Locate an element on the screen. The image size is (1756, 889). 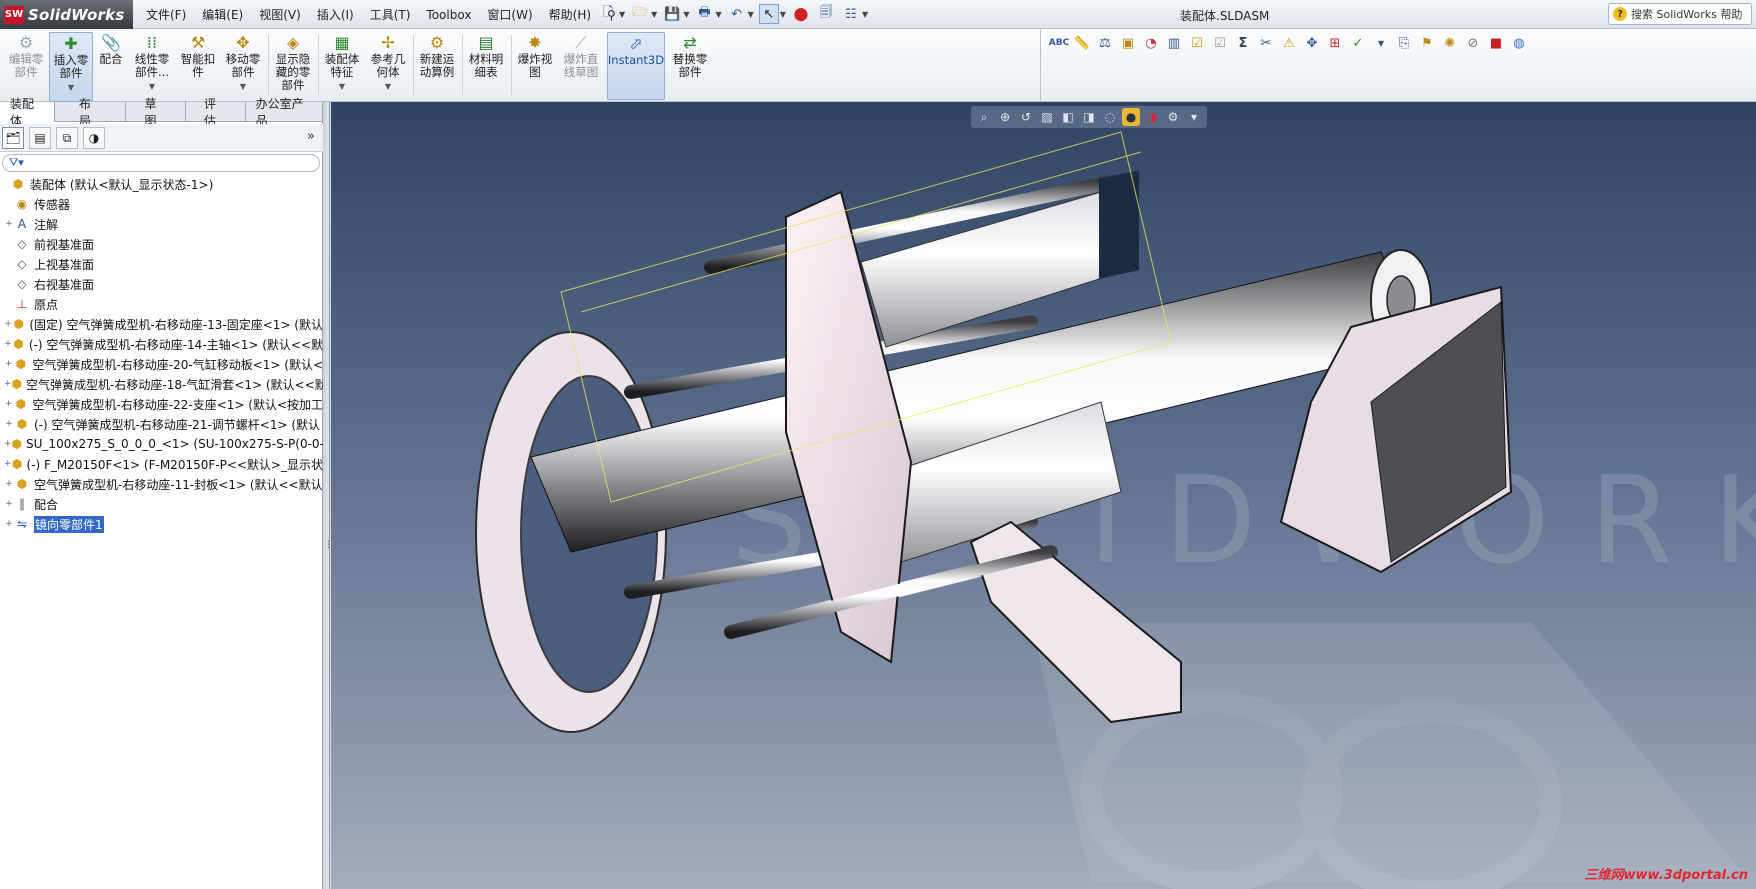
replace-components-button: ⇄ 替换零 部件 is located at coordinates (690, 65).